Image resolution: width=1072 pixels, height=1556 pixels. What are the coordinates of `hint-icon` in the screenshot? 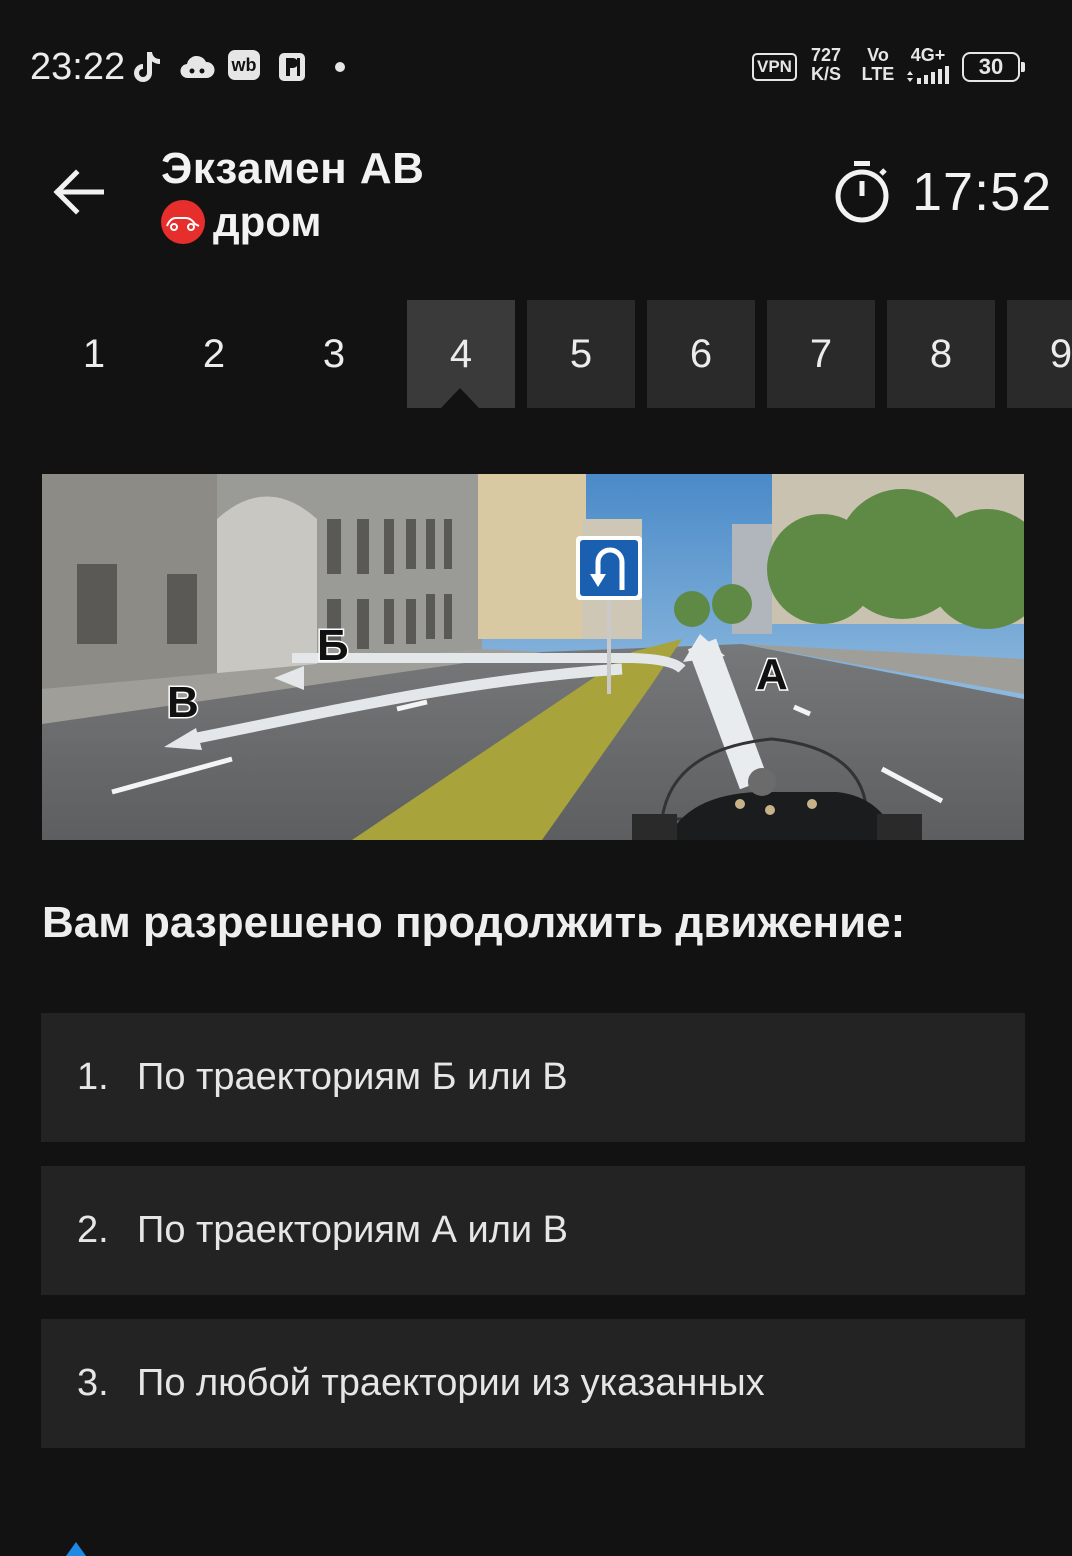 It's located at (76, 1549).